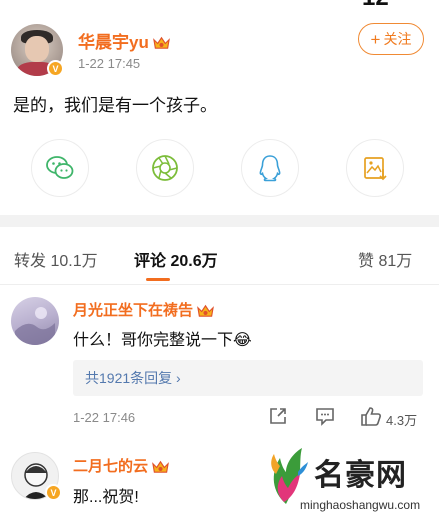 This screenshot has width=439, height=522. What do you see at coordinates (402, 420) in the screenshot?
I see `like-count: 4.3万` at bounding box center [402, 420].